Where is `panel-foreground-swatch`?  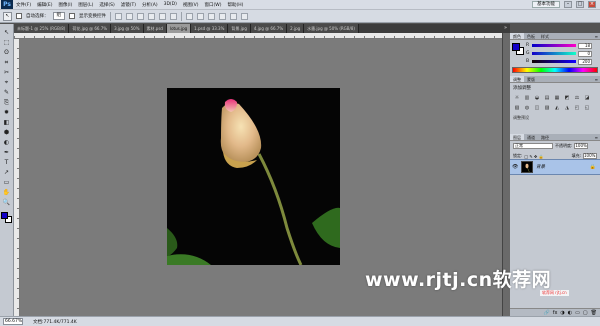
panel-foreground-swatch is located at coordinates (516, 47).